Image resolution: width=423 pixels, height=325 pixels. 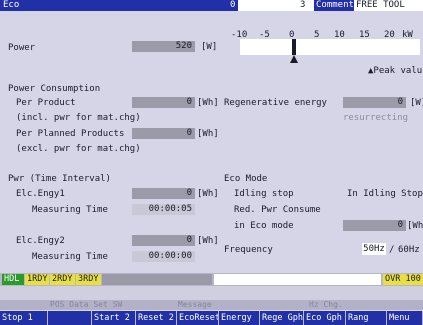 What do you see at coordinates (264, 226) in the screenshot?
I see `in-eco-mode-label: in Eco mode` at bounding box center [264, 226].